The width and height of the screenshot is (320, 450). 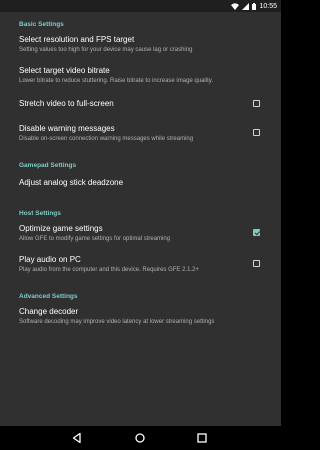 What do you see at coordinates (67, 128) in the screenshot?
I see `pref-title: Disable warning messages` at bounding box center [67, 128].